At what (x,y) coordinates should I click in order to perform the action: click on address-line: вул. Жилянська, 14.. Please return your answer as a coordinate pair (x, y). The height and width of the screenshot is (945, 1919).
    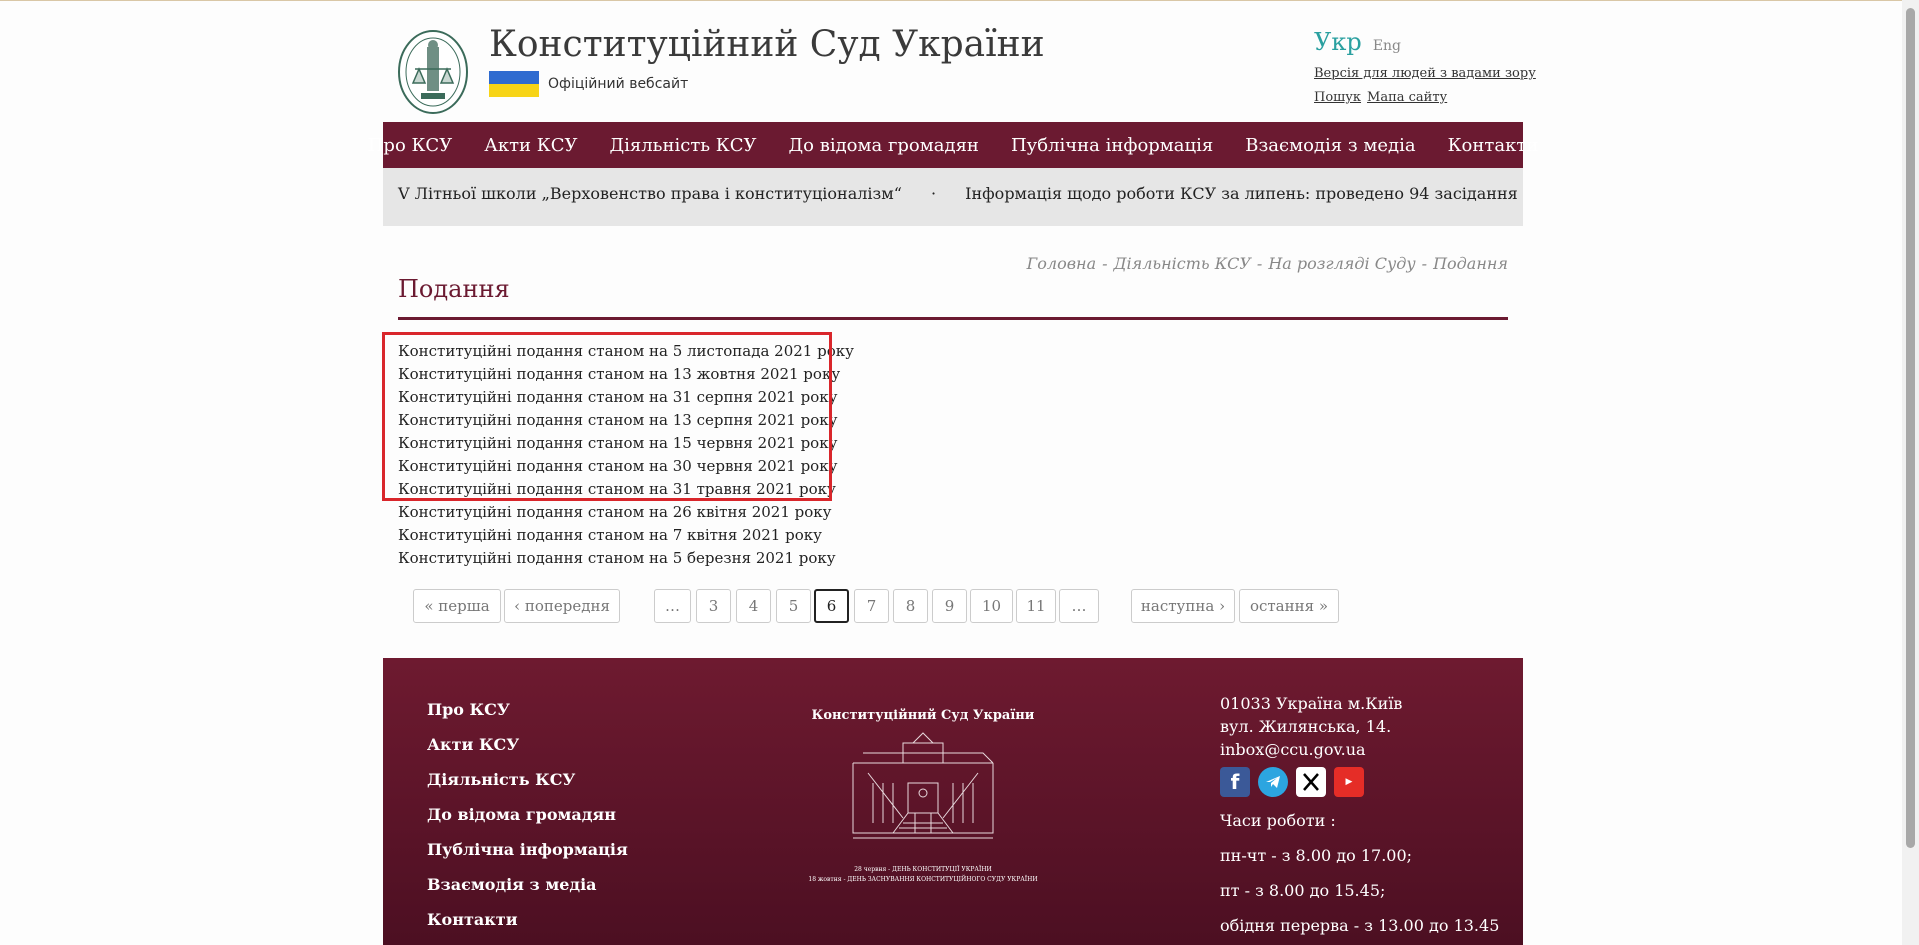
    Looking at the image, I should click on (1306, 726).